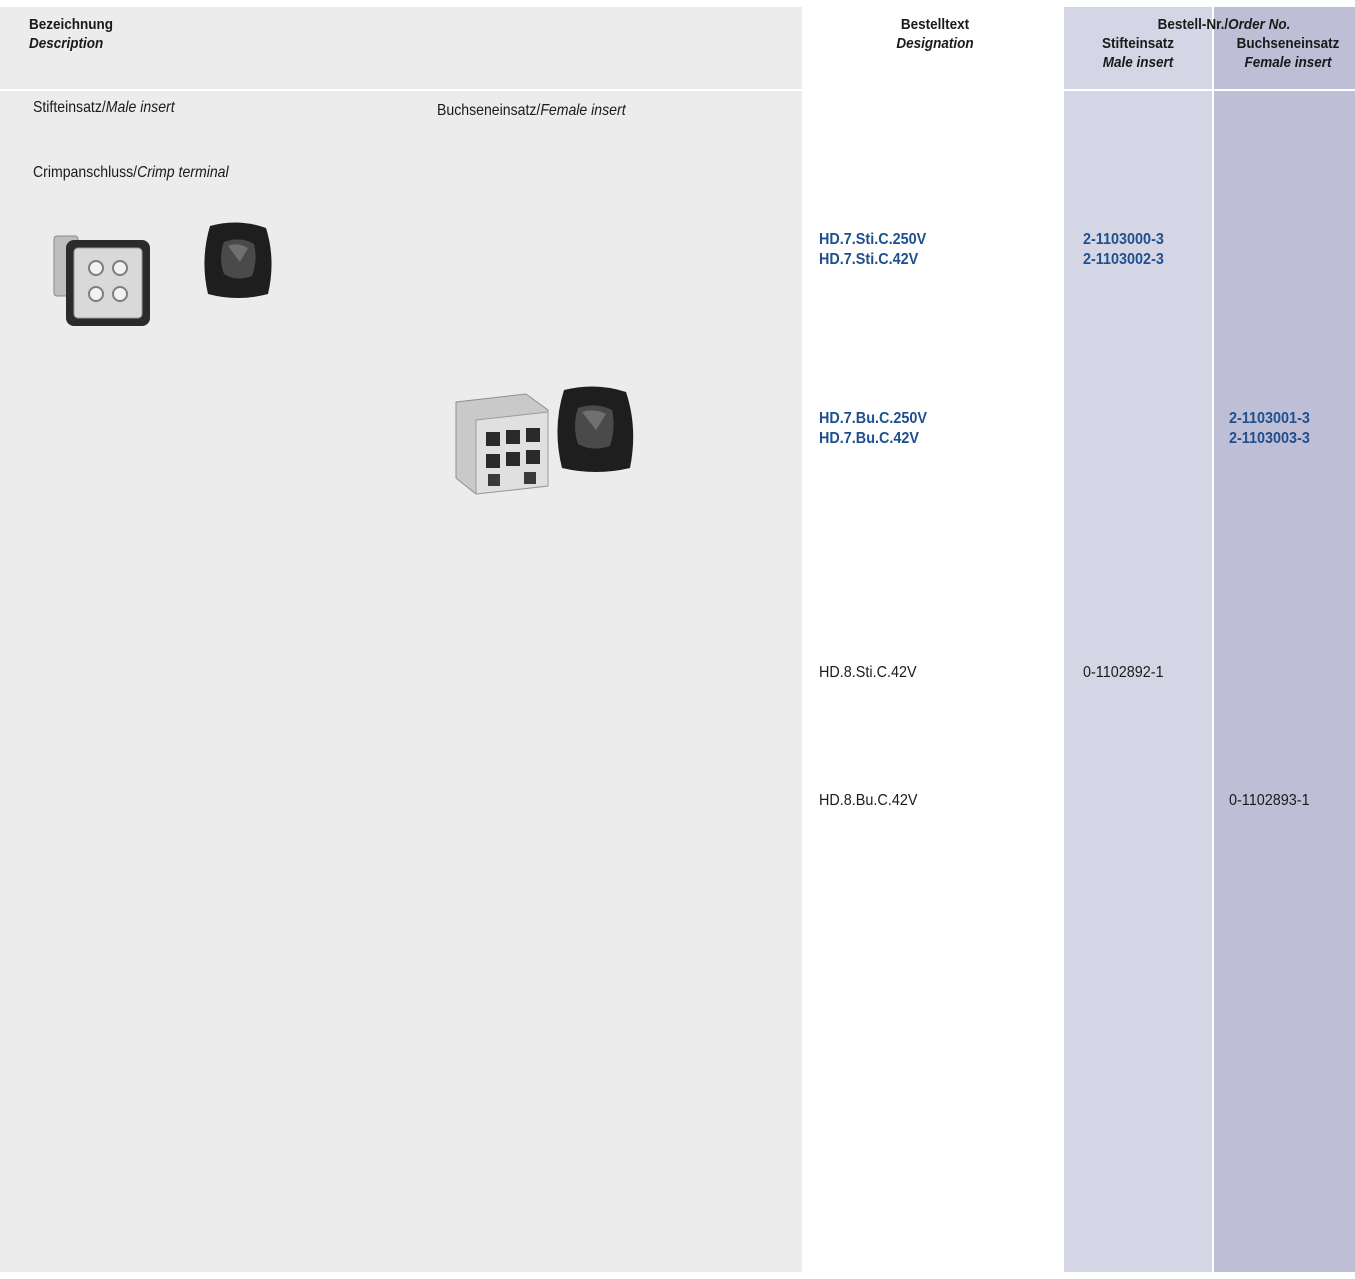 The width and height of the screenshot is (1355, 1279). What do you see at coordinates (1288, 53) in the screenshot?
I see `header-female-insert: Buchseneinsatz Female insert` at bounding box center [1288, 53].